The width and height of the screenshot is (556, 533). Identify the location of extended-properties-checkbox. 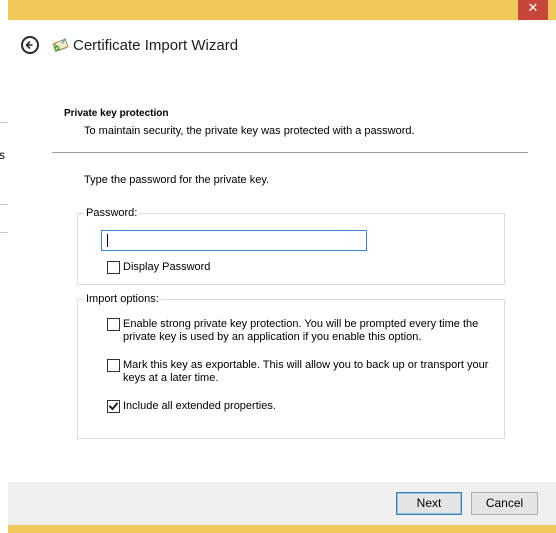
(113, 406).